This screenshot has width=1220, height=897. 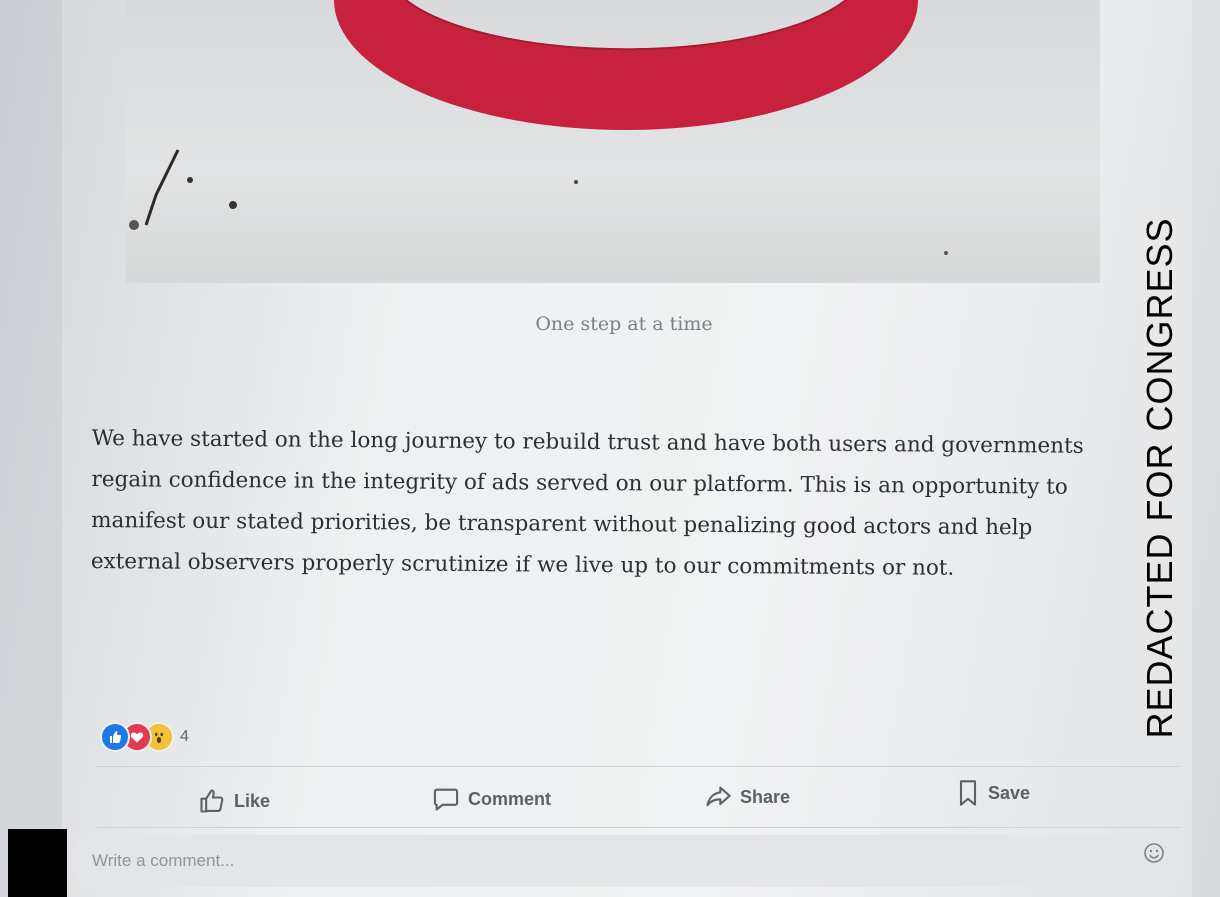 I want to click on like-button: Like, so click(x=234, y=801).